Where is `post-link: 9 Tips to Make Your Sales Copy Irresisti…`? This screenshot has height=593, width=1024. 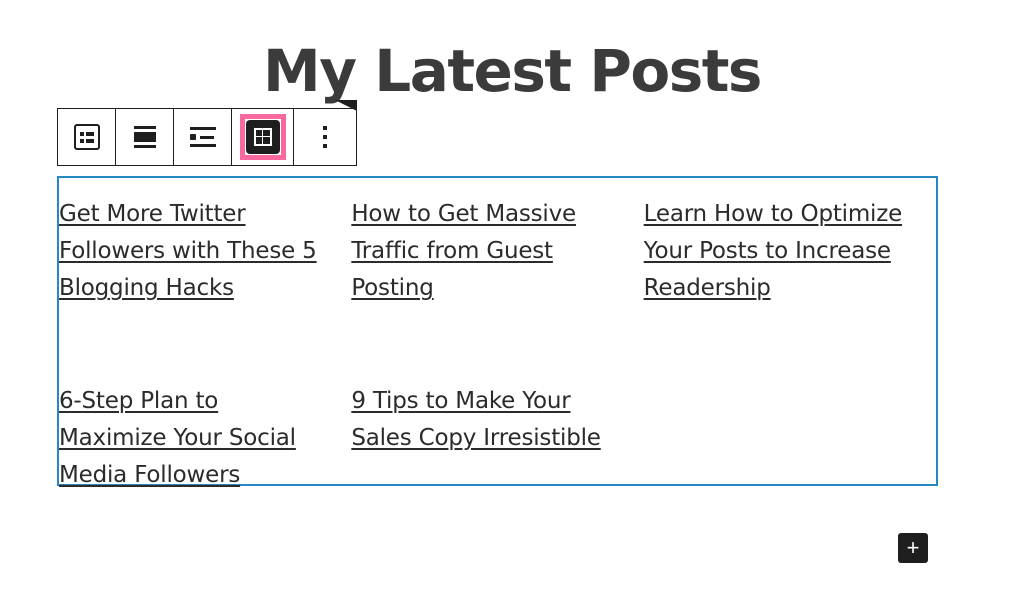 post-link: 9 Tips to Make Your Sales Copy Irresisti… is located at coordinates (476, 419).